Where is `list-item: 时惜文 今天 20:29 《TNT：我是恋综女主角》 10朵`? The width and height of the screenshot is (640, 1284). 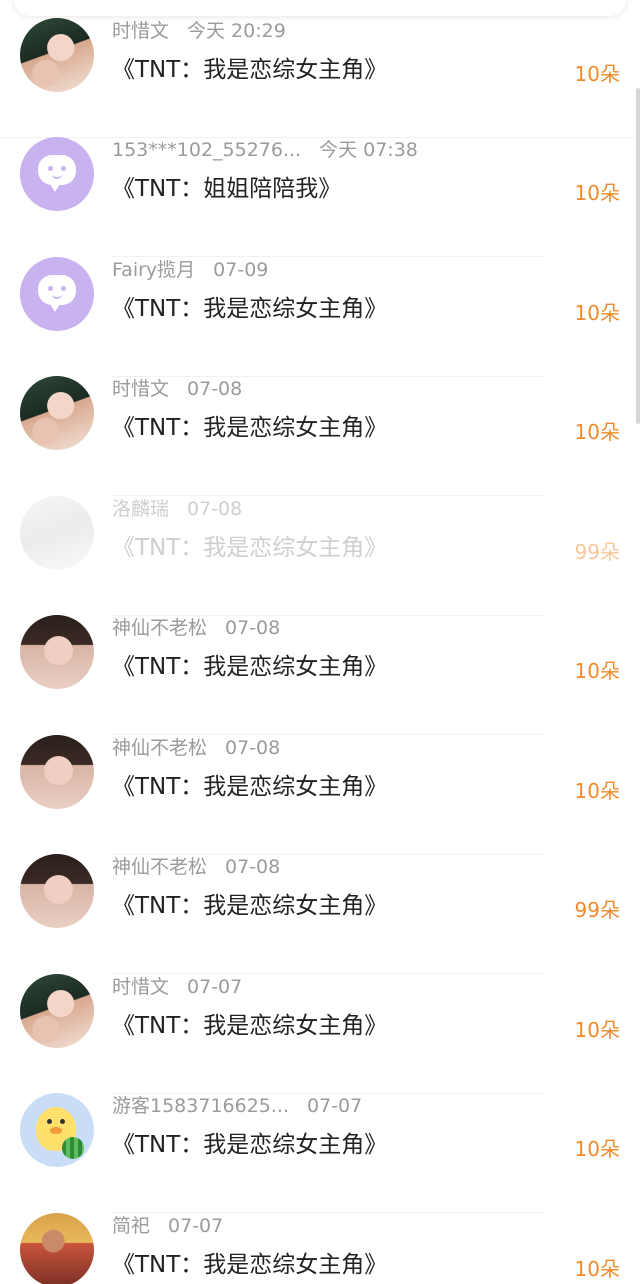 list-item: 时惜文 今天 20:29 《TNT：我是恋综女主角》 10朵 is located at coordinates (320, 78).